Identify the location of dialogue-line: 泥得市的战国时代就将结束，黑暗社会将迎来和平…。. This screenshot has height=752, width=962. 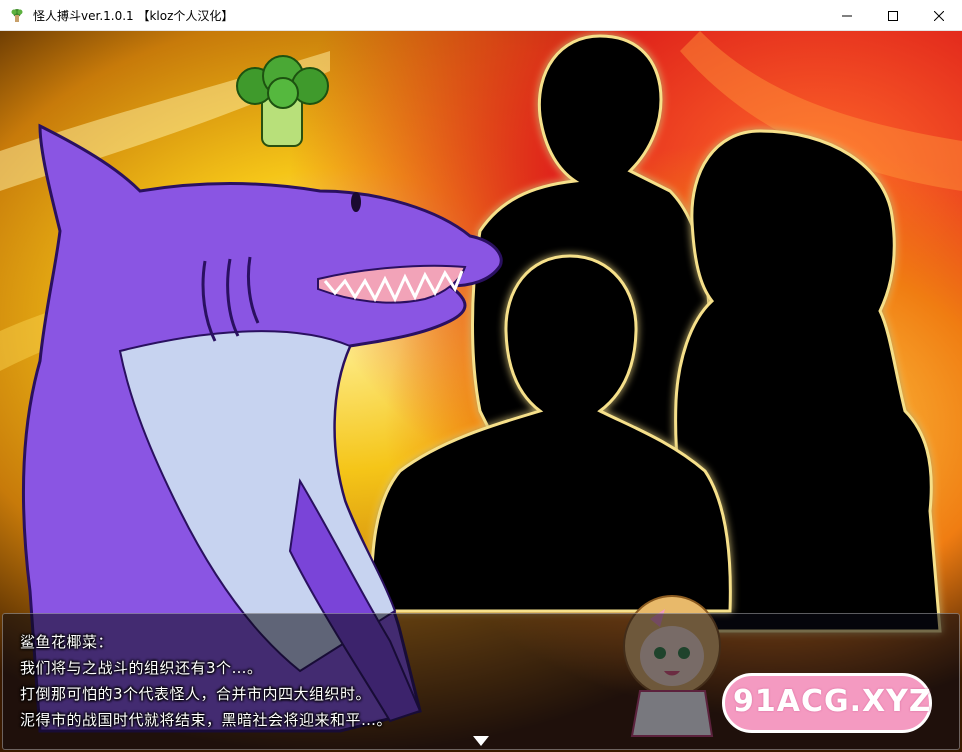
(206, 720).